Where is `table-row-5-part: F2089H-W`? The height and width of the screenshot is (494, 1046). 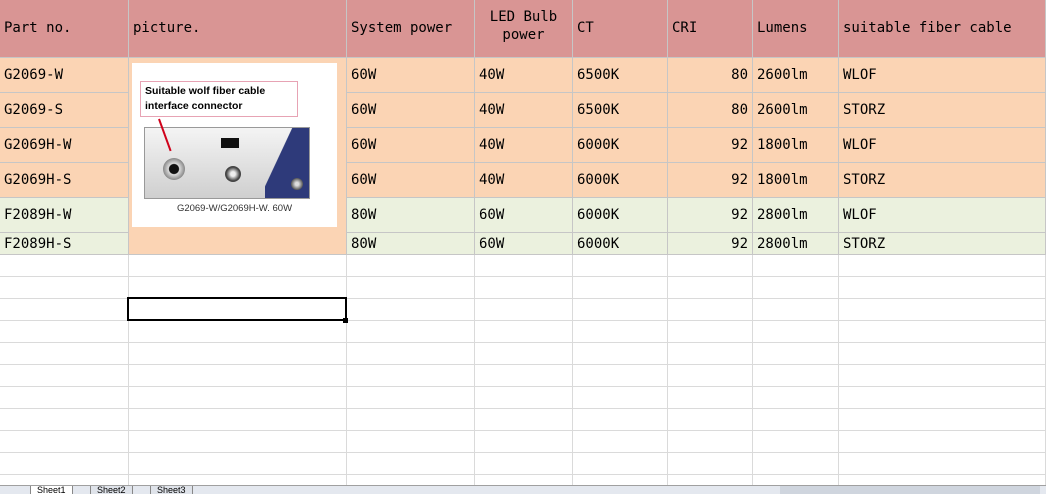
table-row-5-part: F2089H-W is located at coordinates (64, 215).